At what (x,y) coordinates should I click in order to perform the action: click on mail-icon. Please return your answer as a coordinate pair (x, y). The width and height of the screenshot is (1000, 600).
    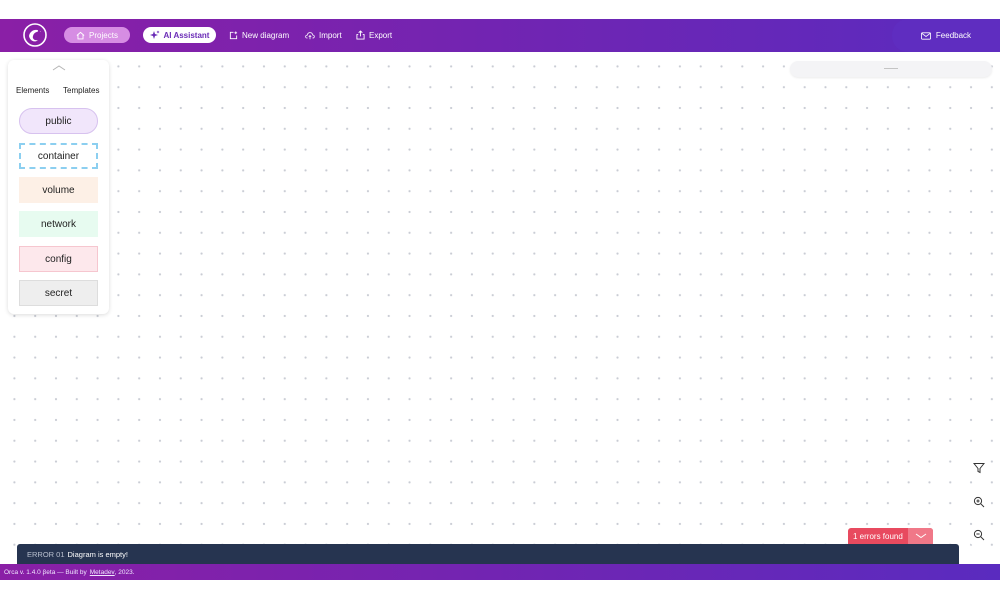
    Looking at the image, I should click on (925, 35).